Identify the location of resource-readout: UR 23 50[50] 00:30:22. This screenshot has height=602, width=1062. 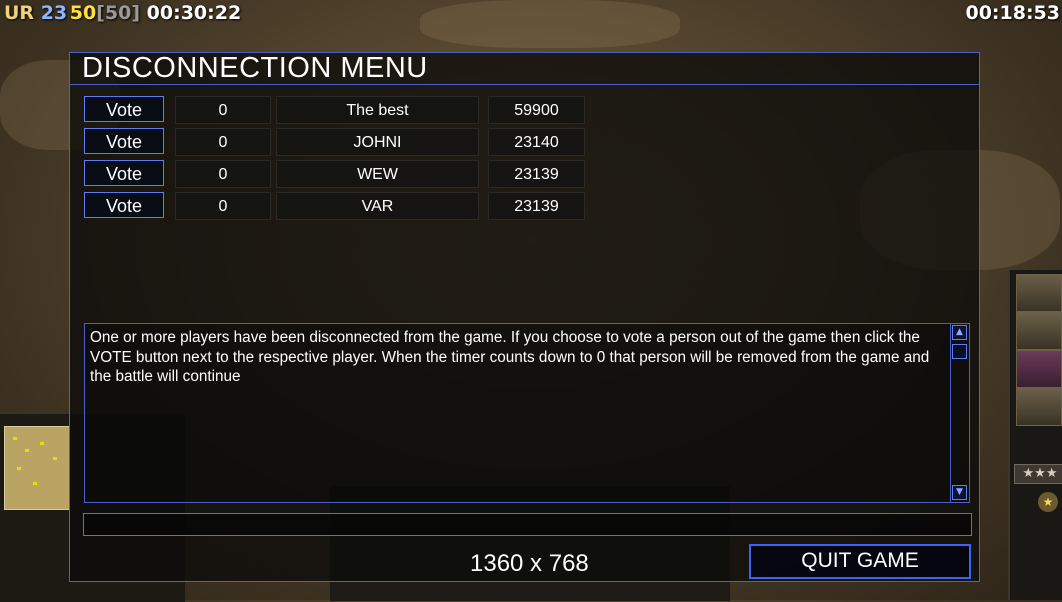
(122, 13).